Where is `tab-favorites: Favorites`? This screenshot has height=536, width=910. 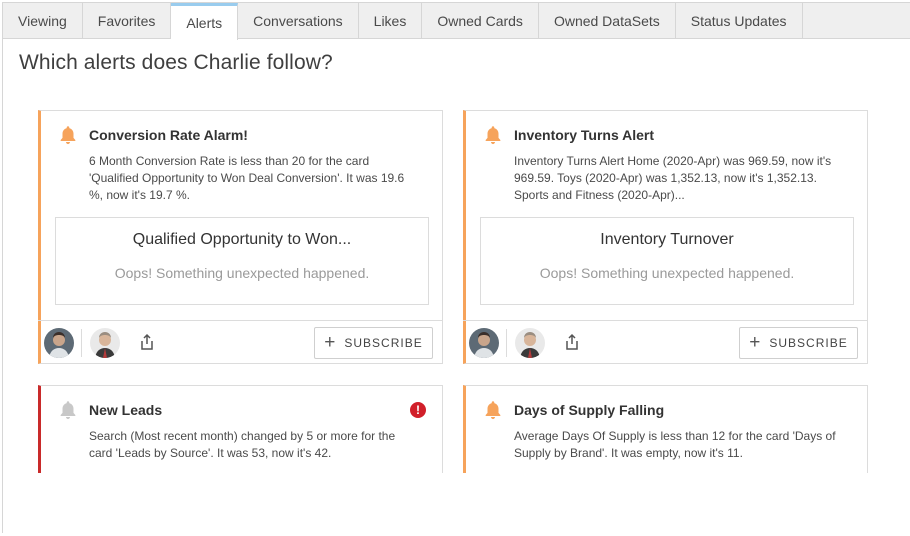 tab-favorites: Favorites is located at coordinates (127, 21).